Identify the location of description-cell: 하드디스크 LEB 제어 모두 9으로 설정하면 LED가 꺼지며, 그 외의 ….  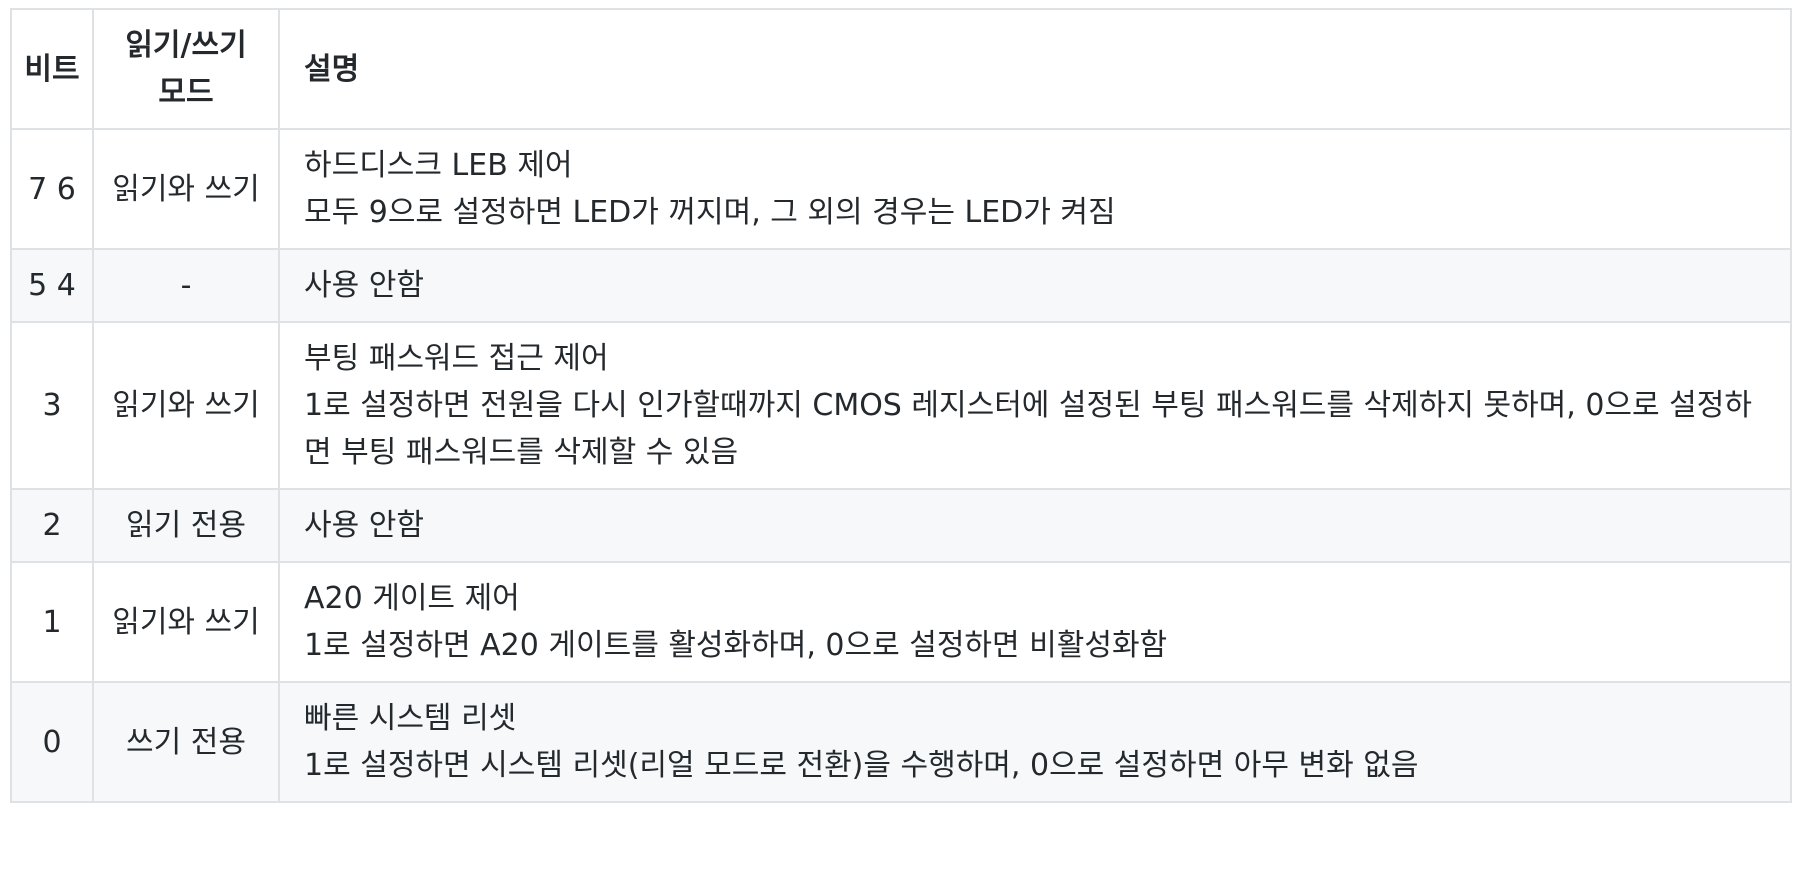
(1035, 189).